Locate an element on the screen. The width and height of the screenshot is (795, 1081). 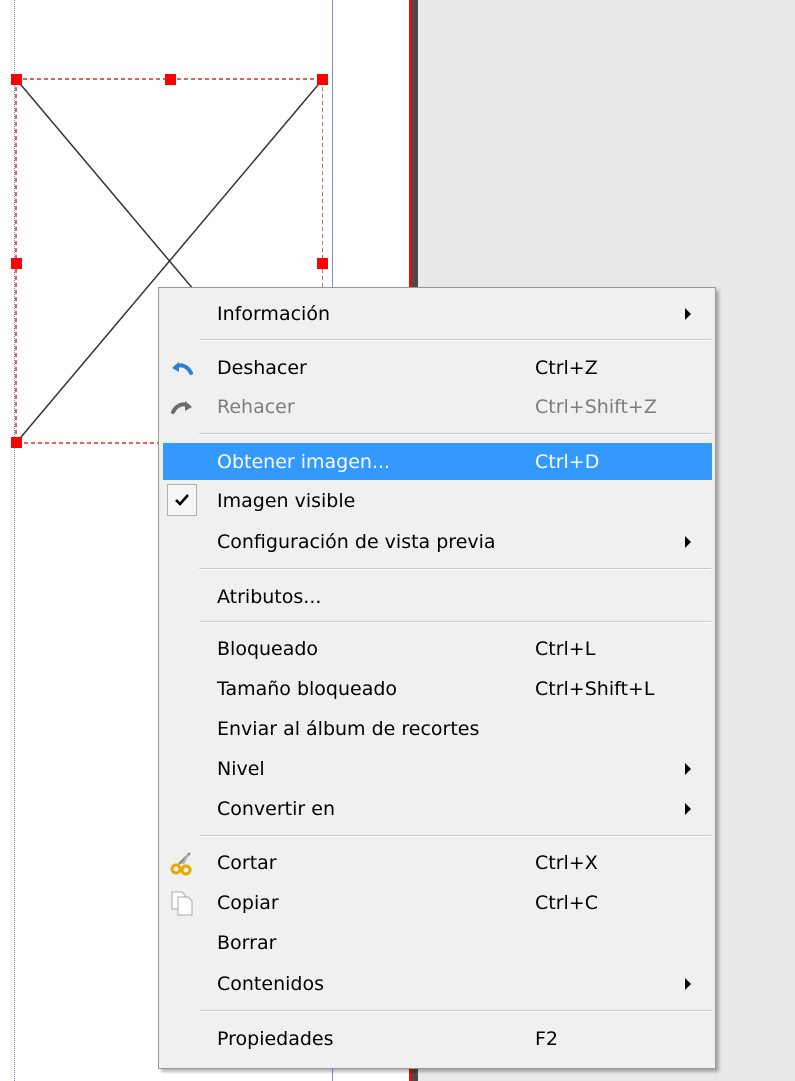
menu-item-configuracion-vista-previa: Configuración de vista previa is located at coordinates (437, 541).